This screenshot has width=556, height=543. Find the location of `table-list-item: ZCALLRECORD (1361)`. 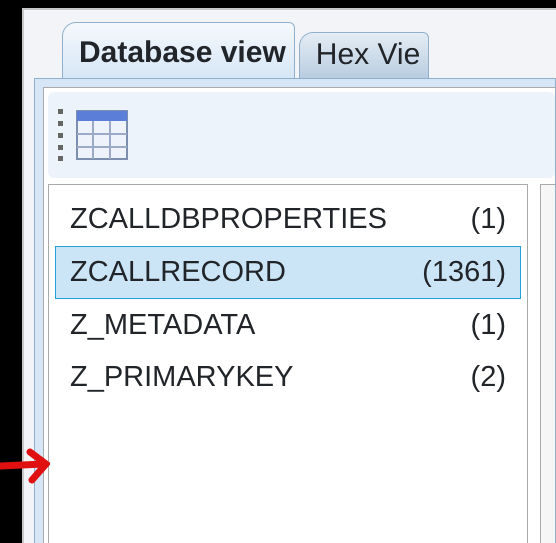

table-list-item: ZCALLRECORD (1361) is located at coordinates (288, 272).